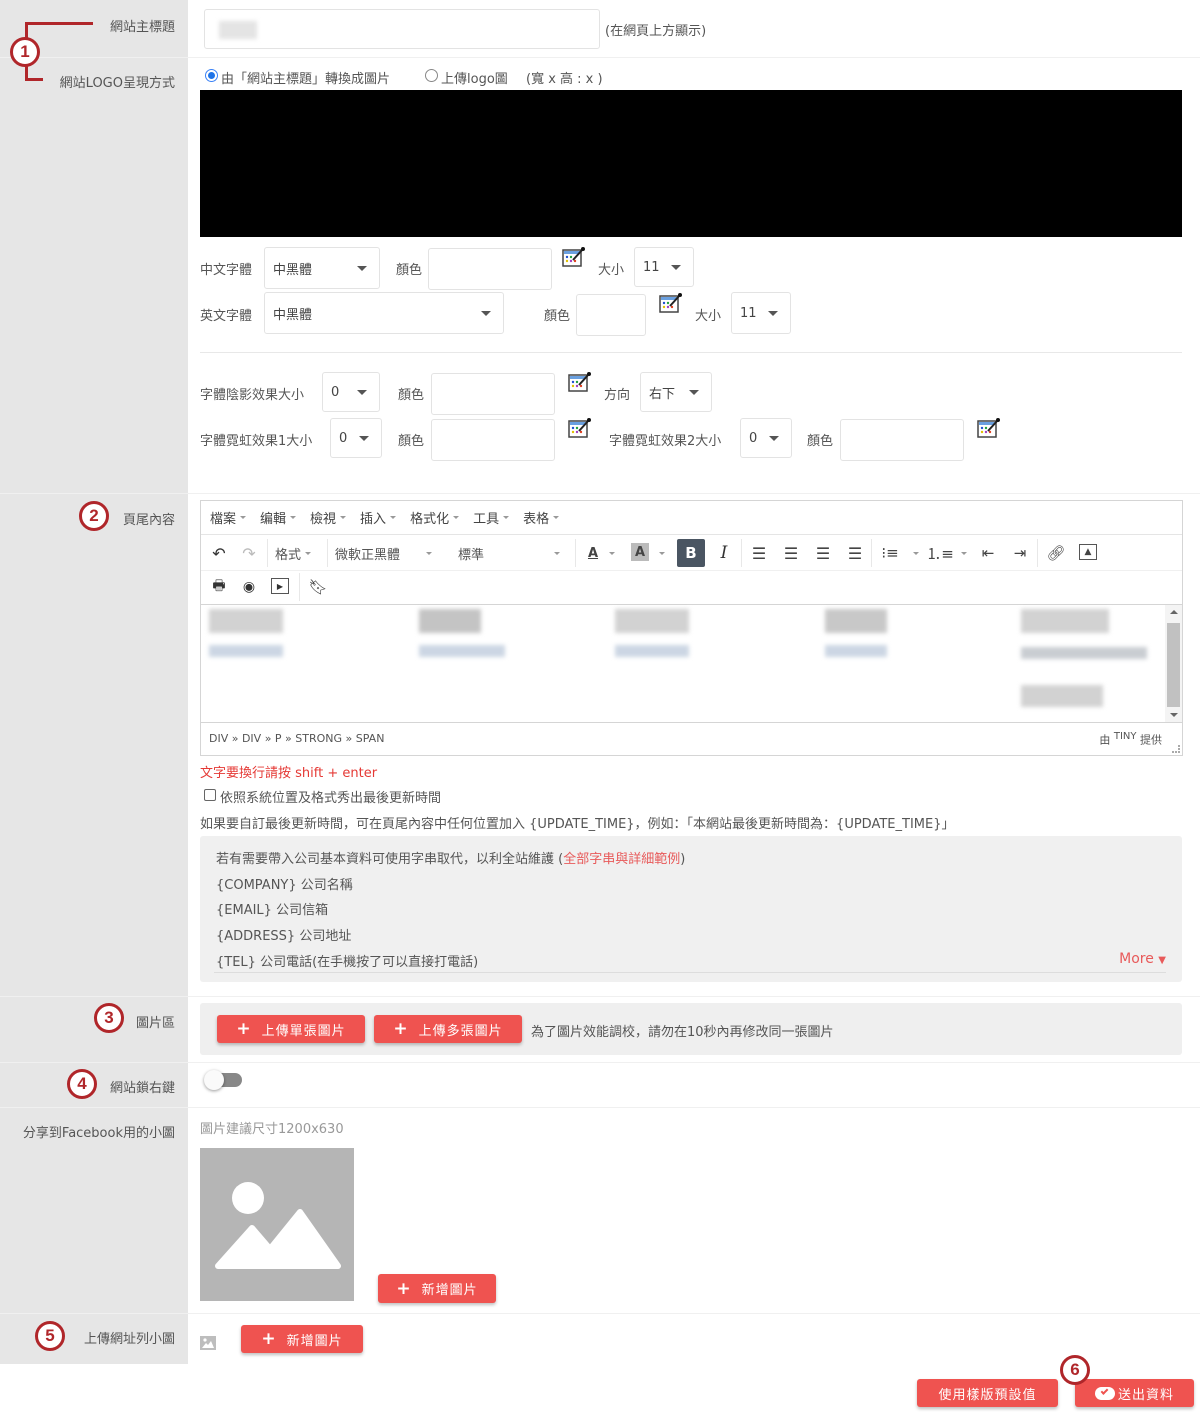 This screenshot has width=1200, height=1412. I want to click on scroll-up-icon, so click(1174, 612).